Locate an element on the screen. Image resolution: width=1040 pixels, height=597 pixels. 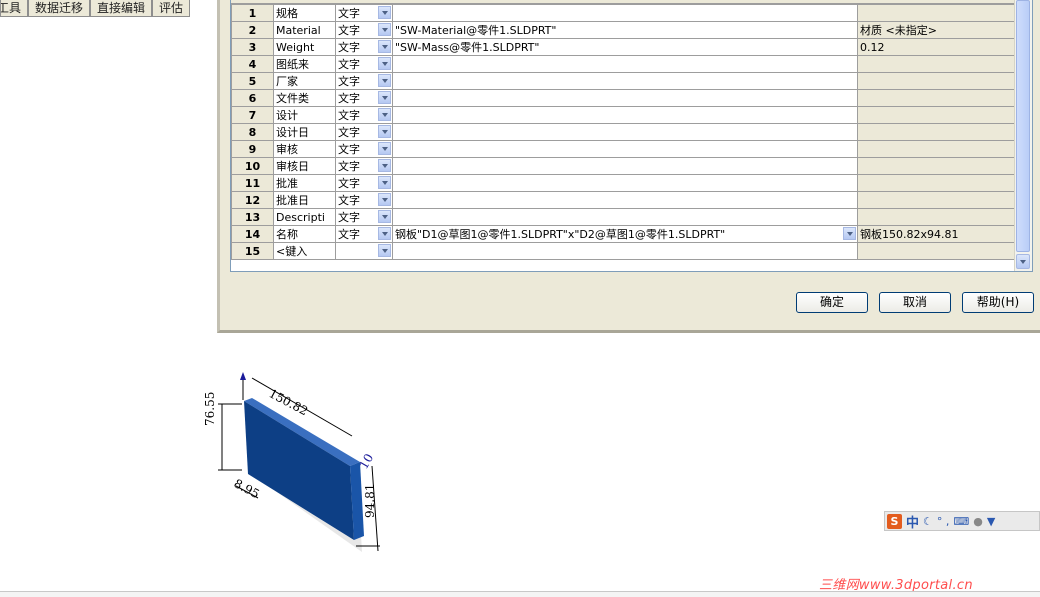
table-row: 13 Descripti 文字 is located at coordinates (623, 217).